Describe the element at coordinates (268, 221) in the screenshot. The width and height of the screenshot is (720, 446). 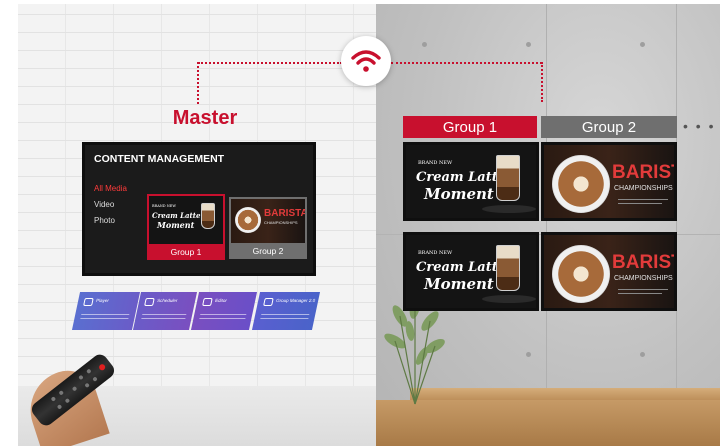
I see `barista-thumbnail: BARISTA CHAMPIONSHIPS` at that location.